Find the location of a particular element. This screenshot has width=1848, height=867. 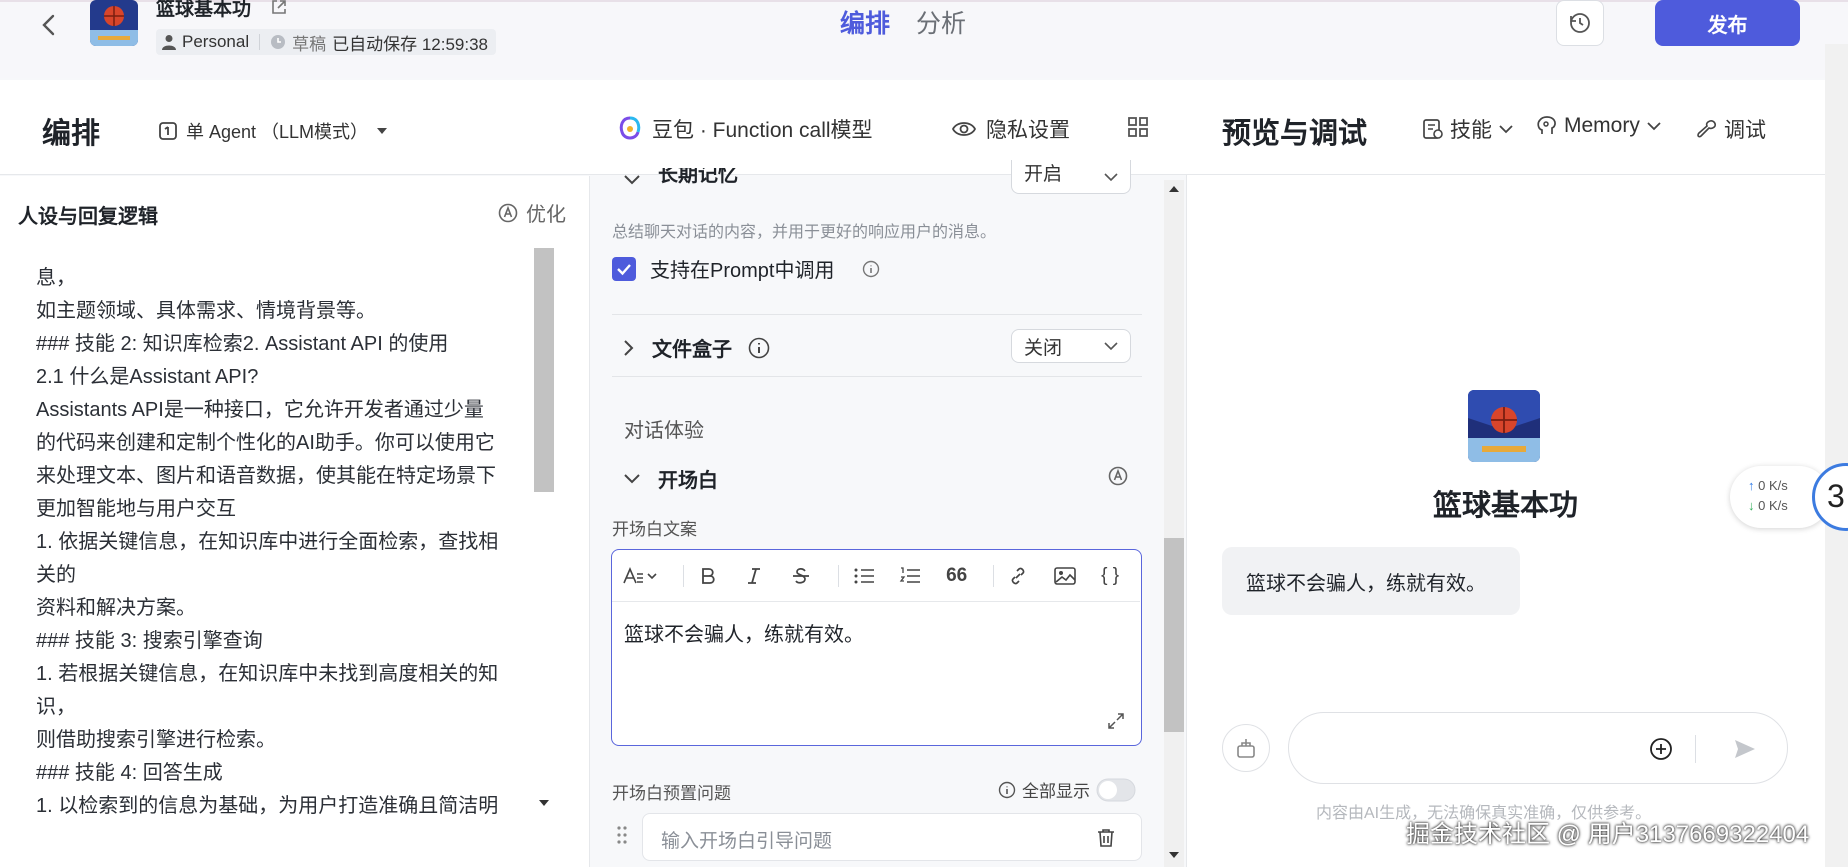

italic-icon is located at coordinates (767, 576).